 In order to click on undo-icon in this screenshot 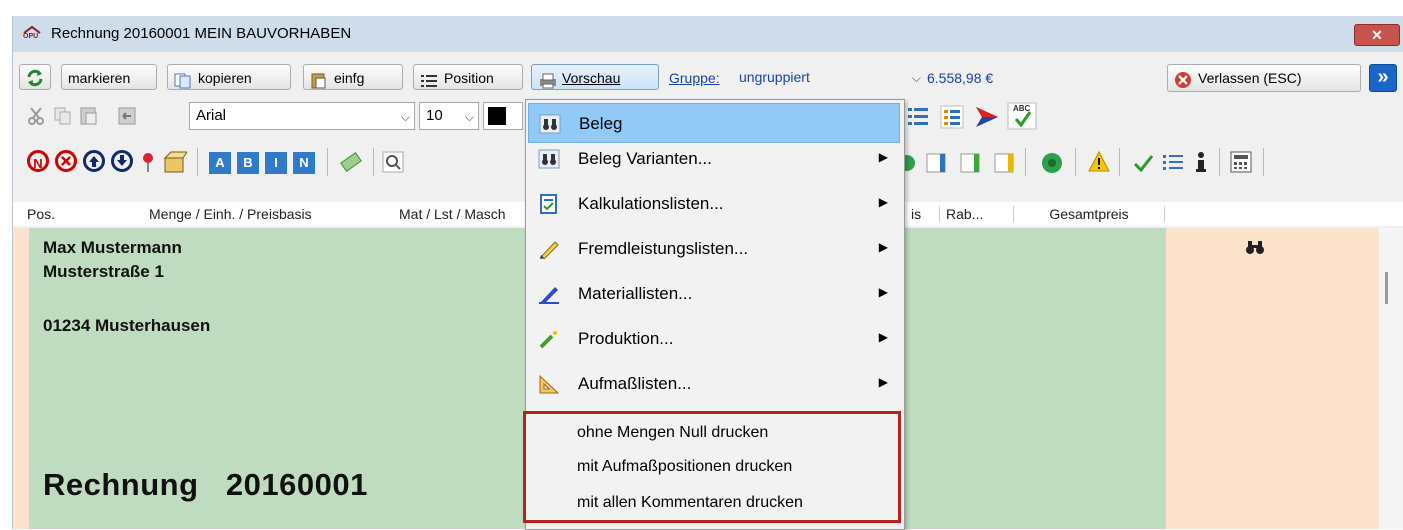, I will do `click(127, 116)`.